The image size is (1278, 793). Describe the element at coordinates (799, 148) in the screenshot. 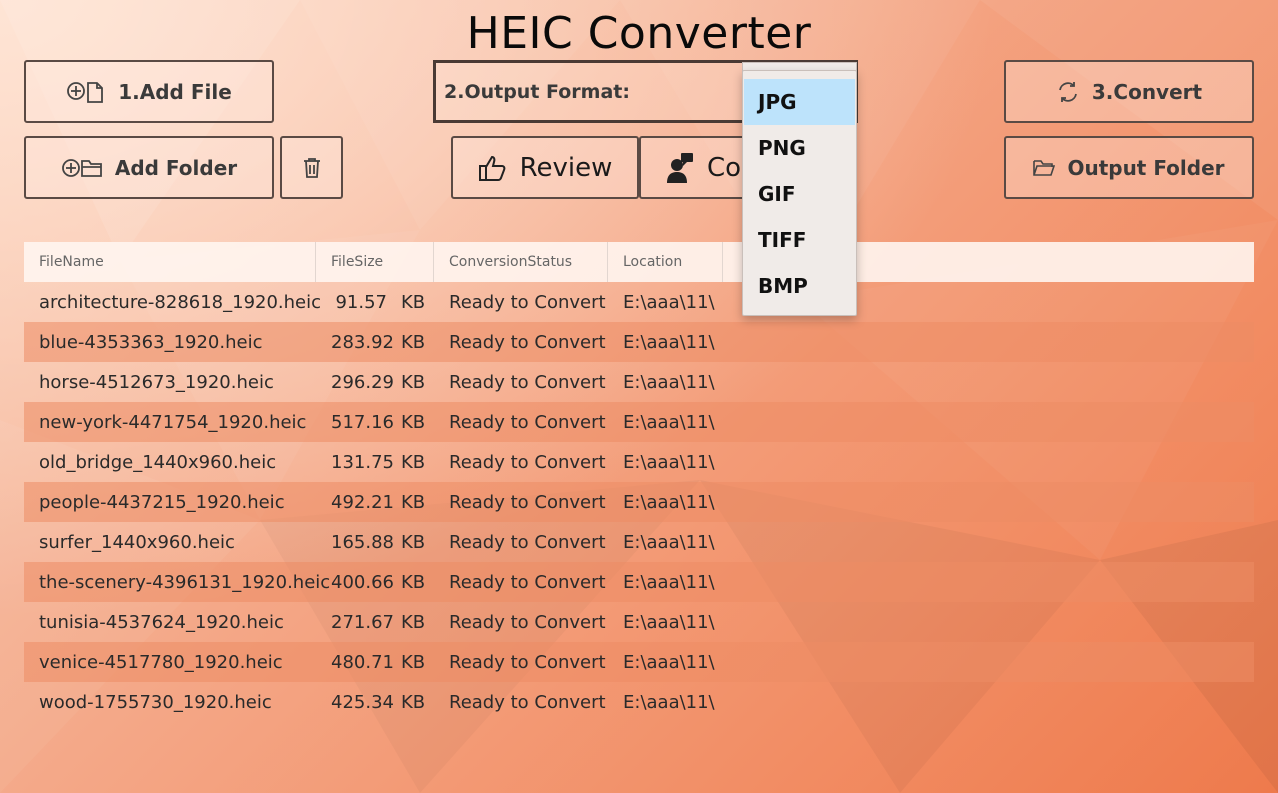

I see `format-option-png: PNG` at that location.